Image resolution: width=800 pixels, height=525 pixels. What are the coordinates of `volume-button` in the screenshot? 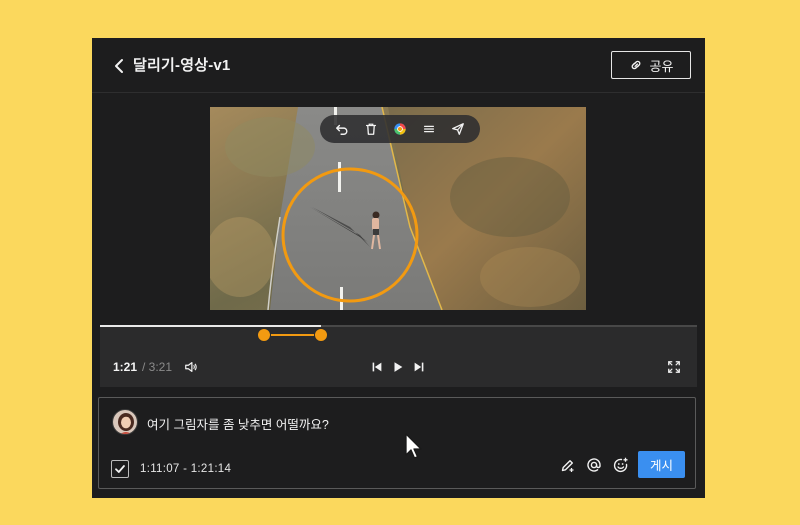 It's located at (191, 367).